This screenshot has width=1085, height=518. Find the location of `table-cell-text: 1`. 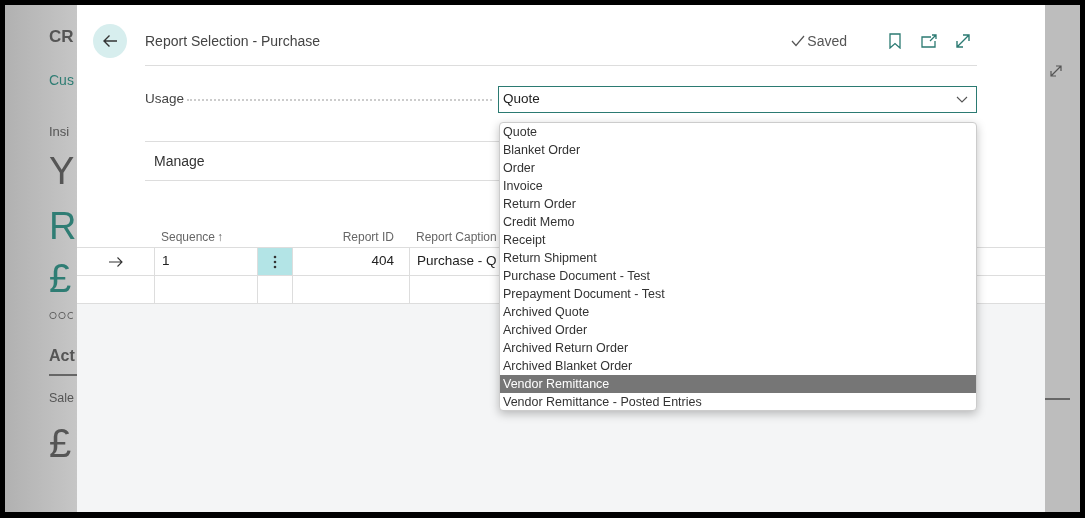

table-cell-text: 1 is located at coordinates (166, 261).